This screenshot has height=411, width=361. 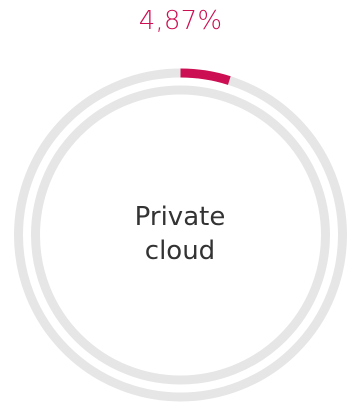 What do you see at coordinates (180, 217) in the screenshot?
I see `center-label-line-1: Private` at bounding box center [180, 217].